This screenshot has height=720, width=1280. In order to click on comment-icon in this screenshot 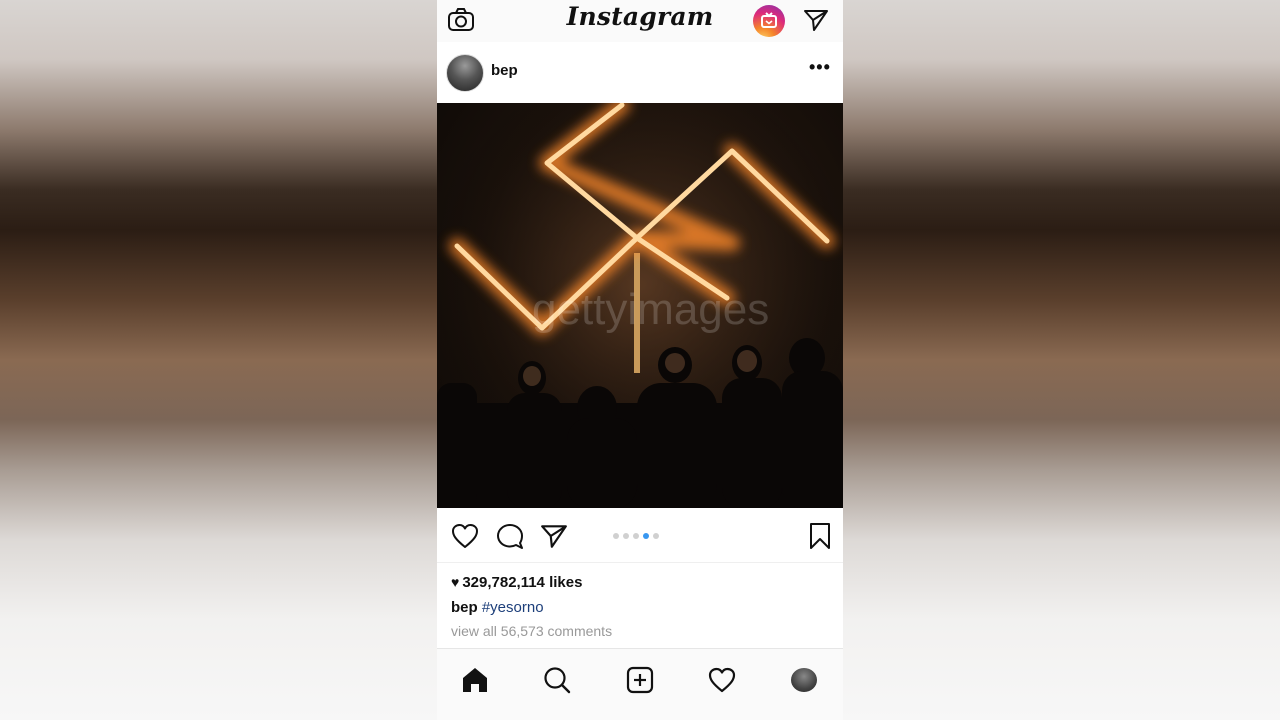, I will do `click(510, 536)`.